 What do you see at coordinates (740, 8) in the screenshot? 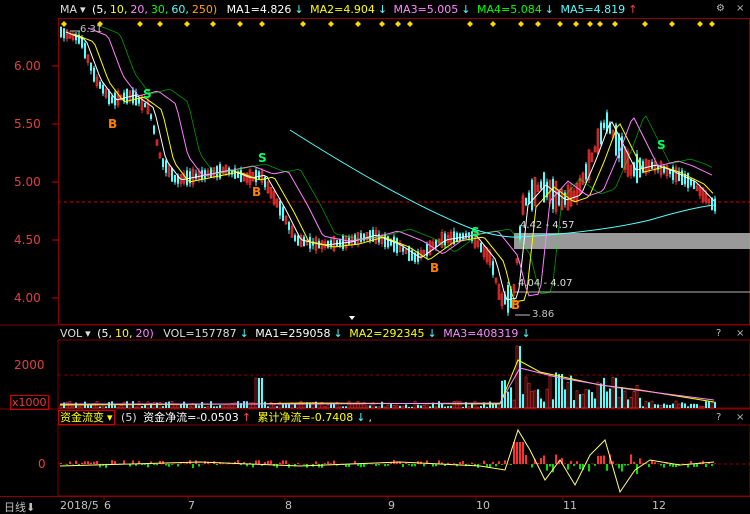
I see `price-panel-close-icon: ×` at bounding box center [740, 8].